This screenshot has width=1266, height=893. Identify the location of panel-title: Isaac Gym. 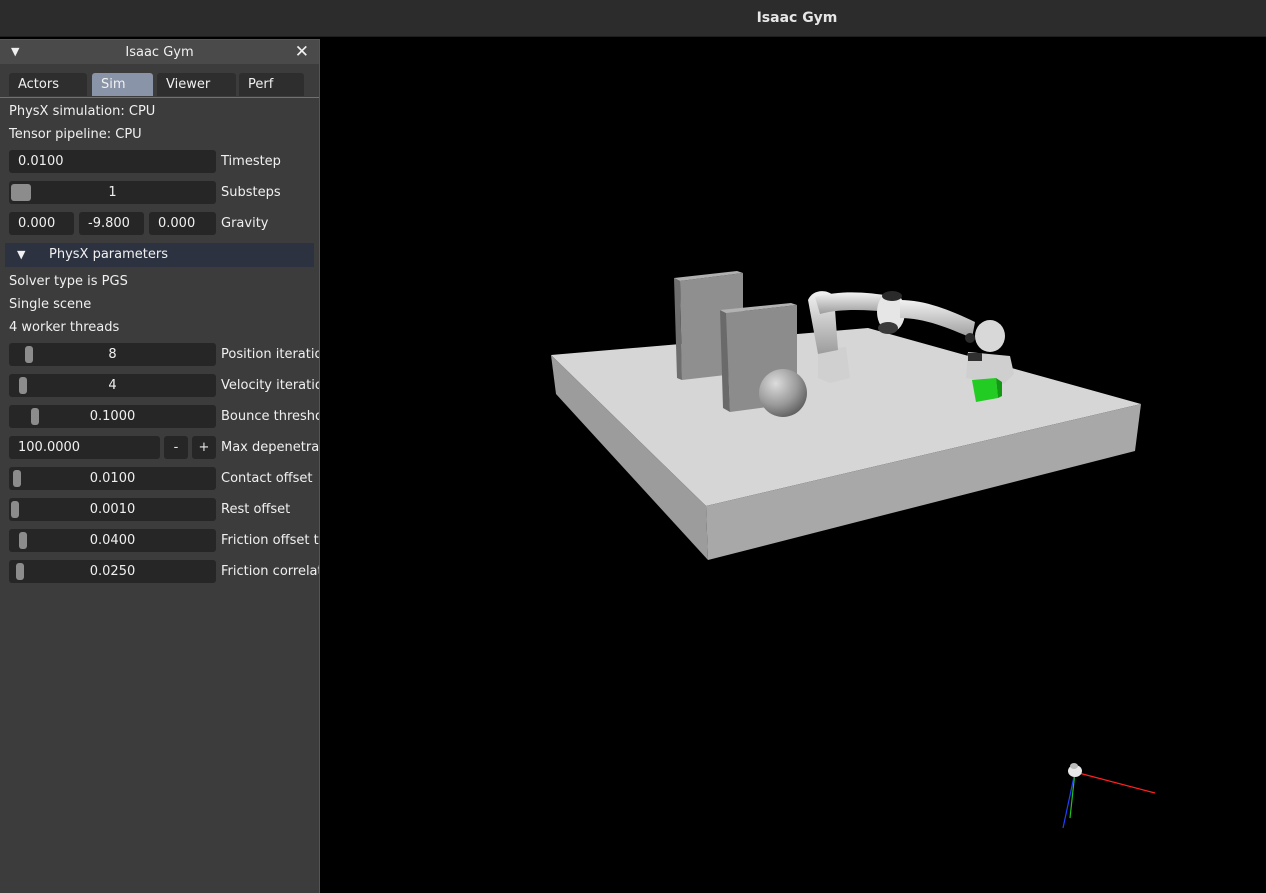
(159, 52).